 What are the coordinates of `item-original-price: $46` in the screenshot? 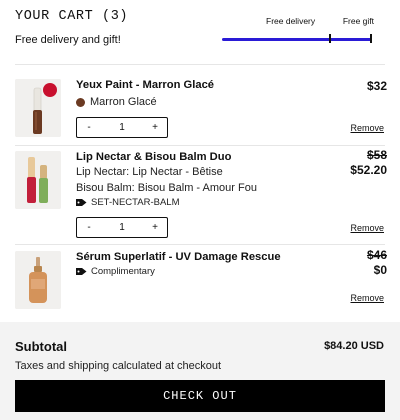 It's located at (376, 255).